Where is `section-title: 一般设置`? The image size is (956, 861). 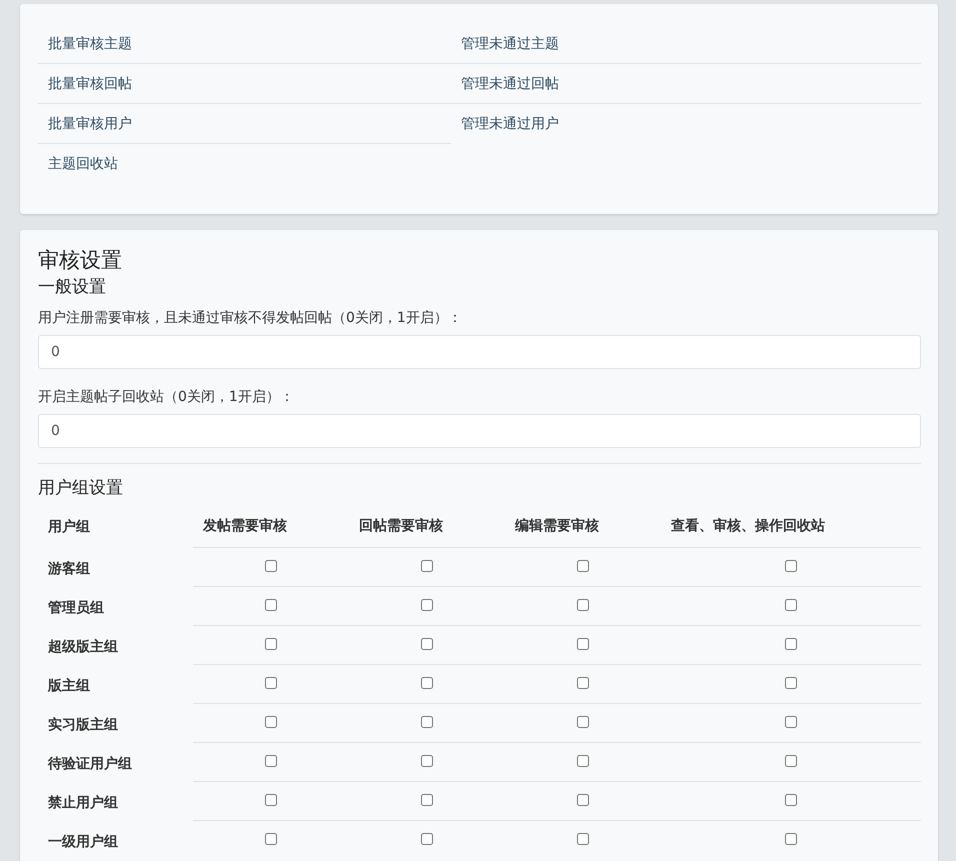 section-title: 一般设置 is located at coordinates (72, 287).